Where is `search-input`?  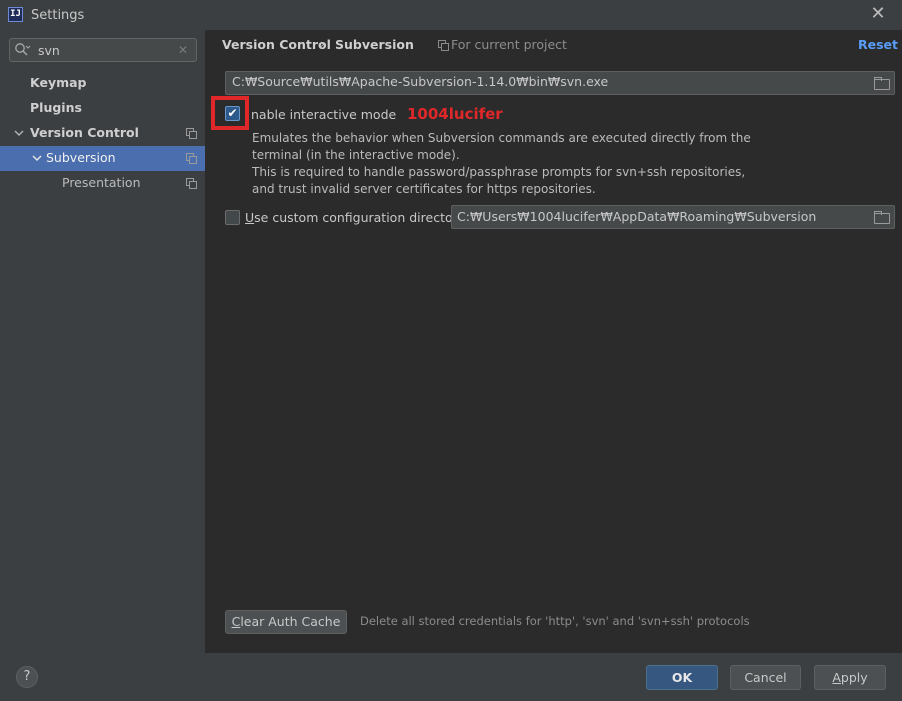 search-input is located at coordinates (103, 50).